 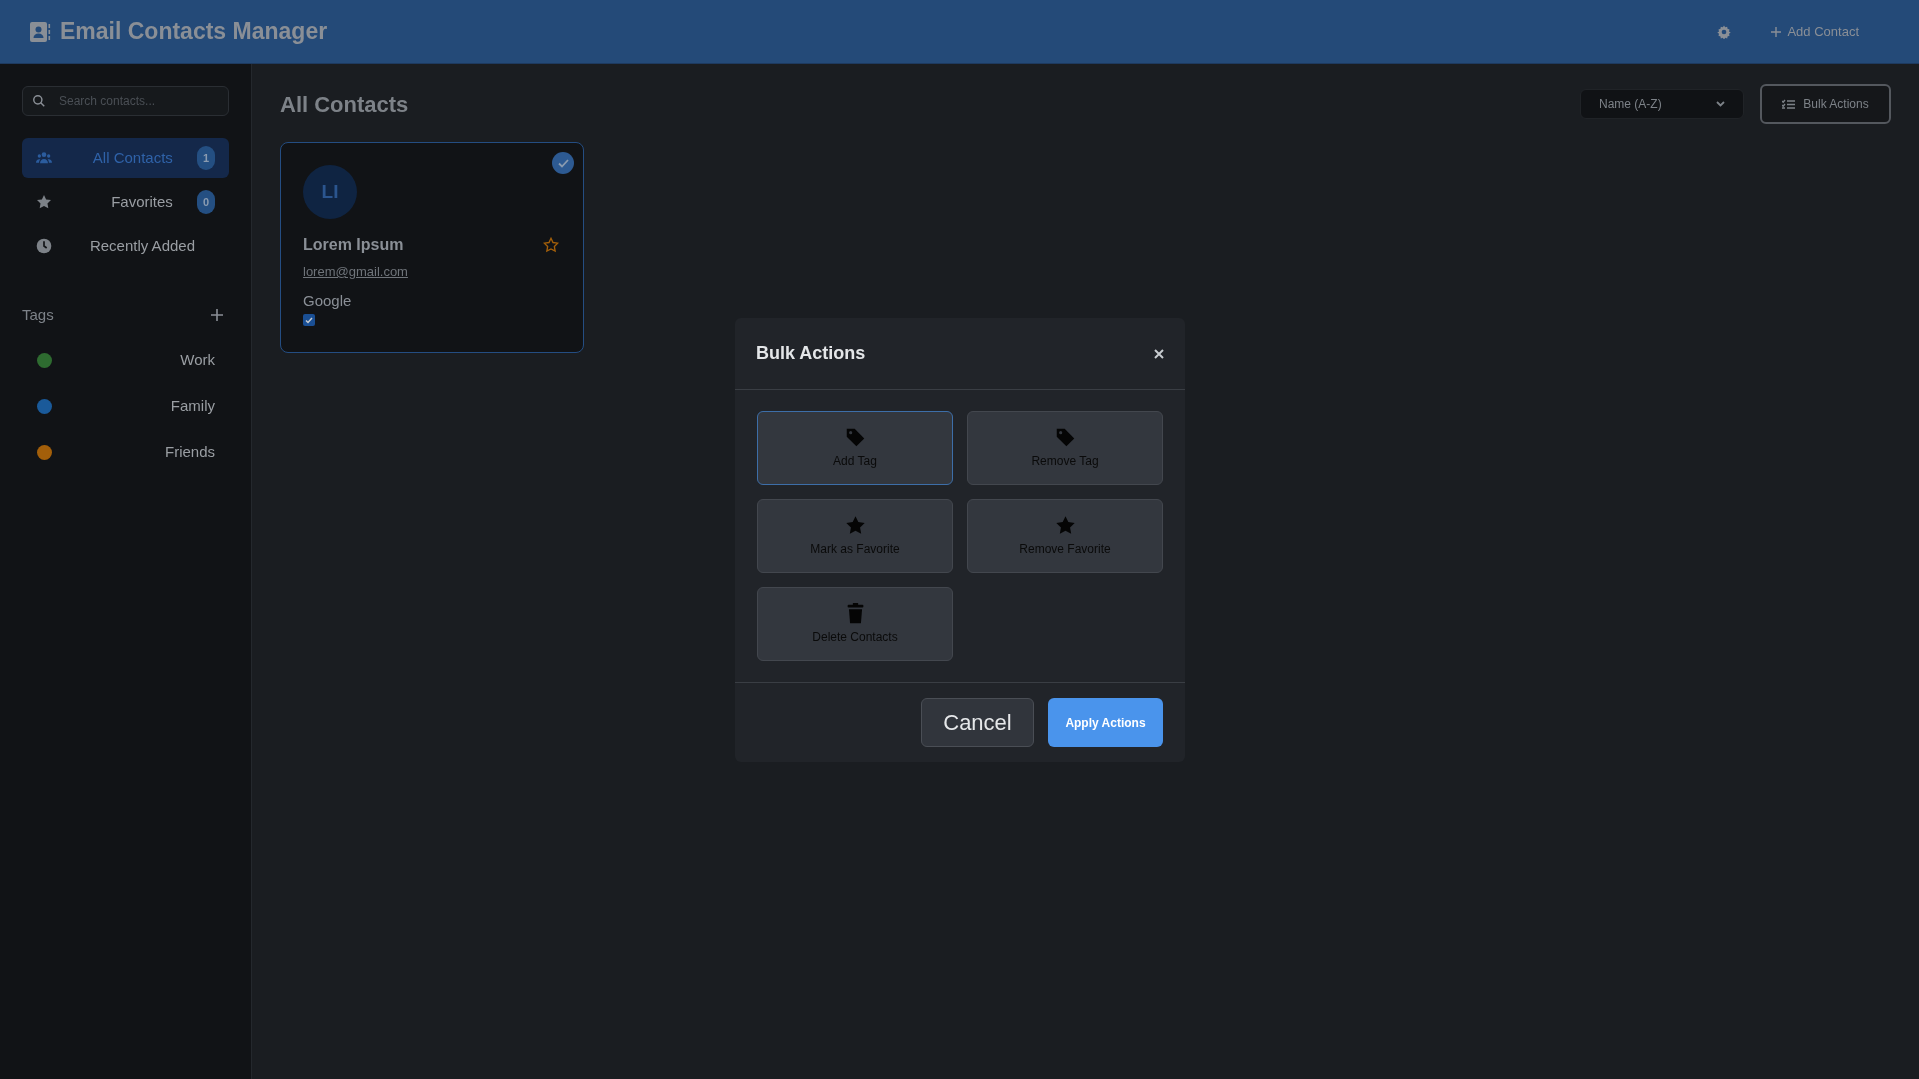 What do you see at coordinates (432, 247) in the screenshot?
I see `contact-card: LI Lorem Ipsum lorem@gmail.com Google` at bounding box center [432, 247].